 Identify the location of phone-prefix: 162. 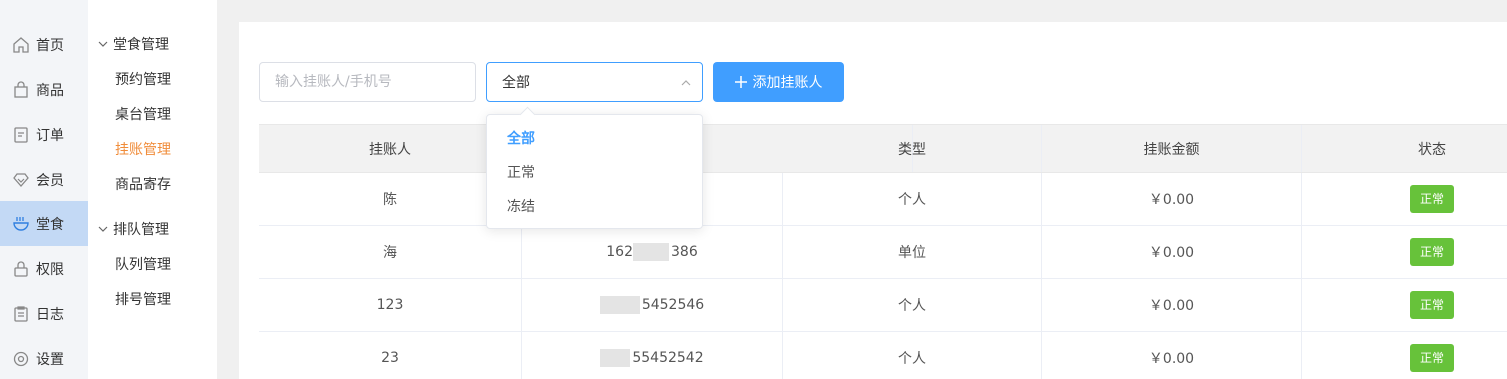
(619, 252).